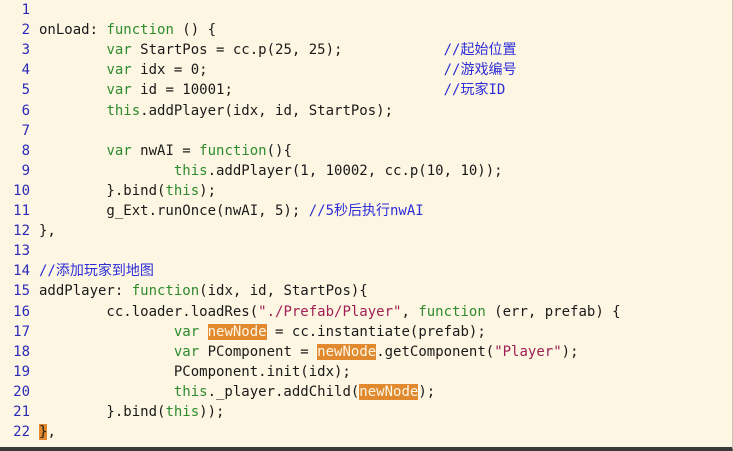  Describe the element at coordinates (435, 351) in the screenshot. I see `code-text: .getComponent(` at that location.